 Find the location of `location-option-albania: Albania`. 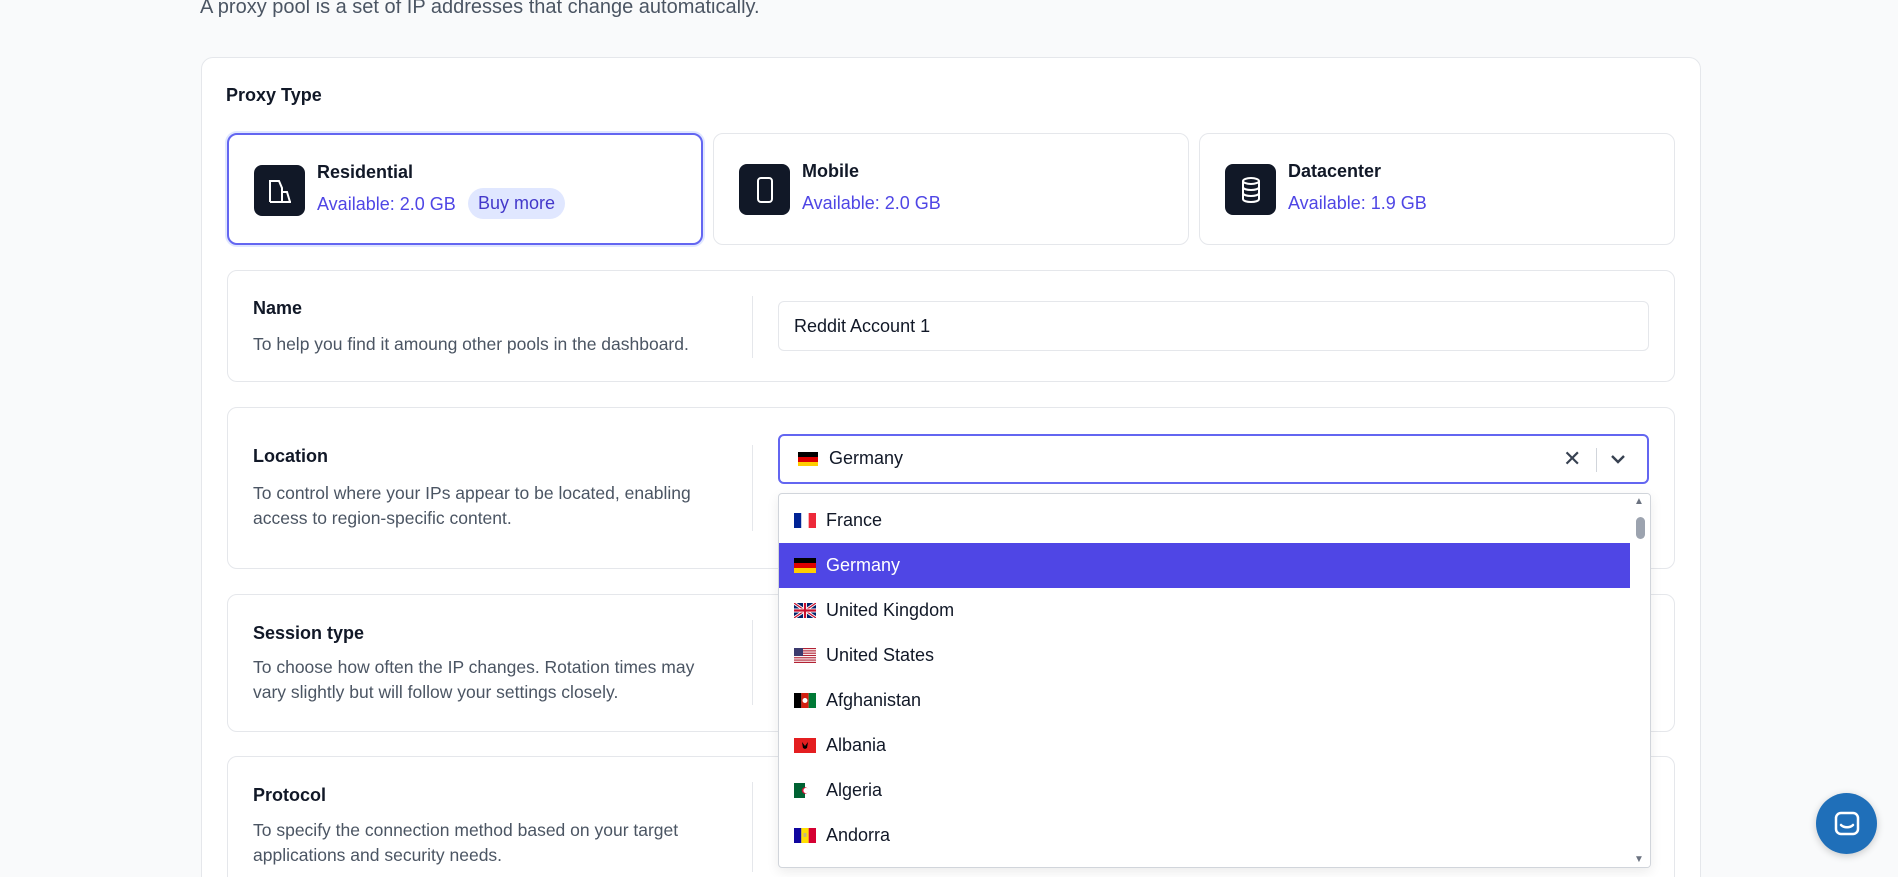

location-option-albania: Albania is located at coordinates (1205, 745).